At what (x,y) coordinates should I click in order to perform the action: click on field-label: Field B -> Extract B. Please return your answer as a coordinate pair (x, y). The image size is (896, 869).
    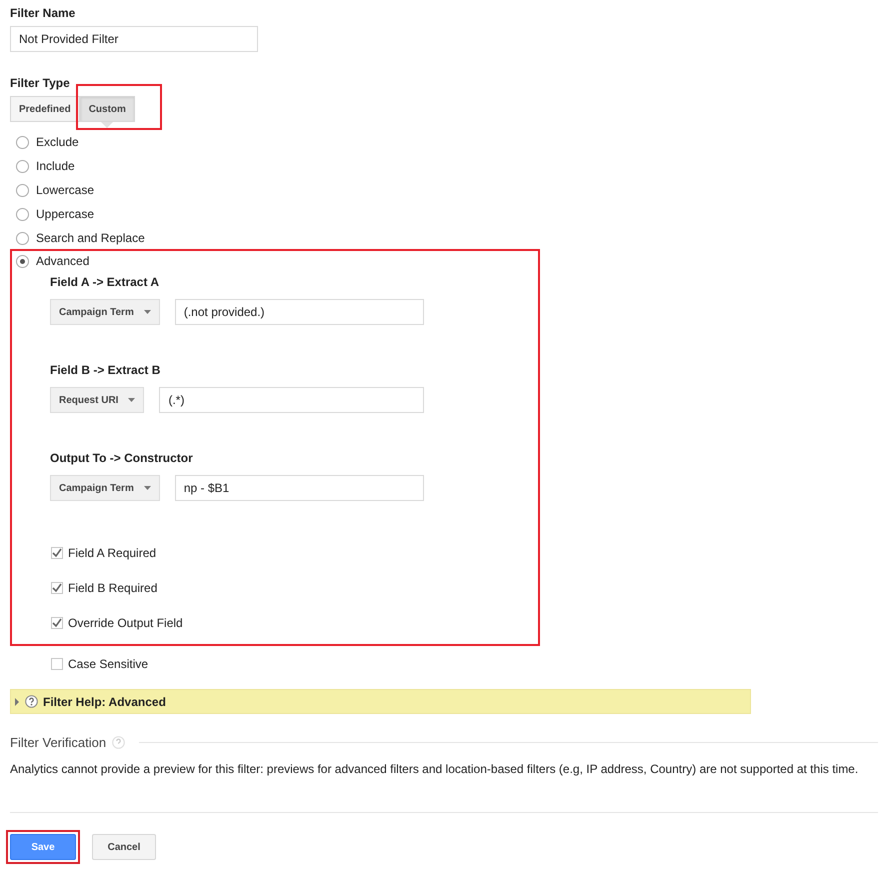
    Looking at the image, I should click on (106, 370).